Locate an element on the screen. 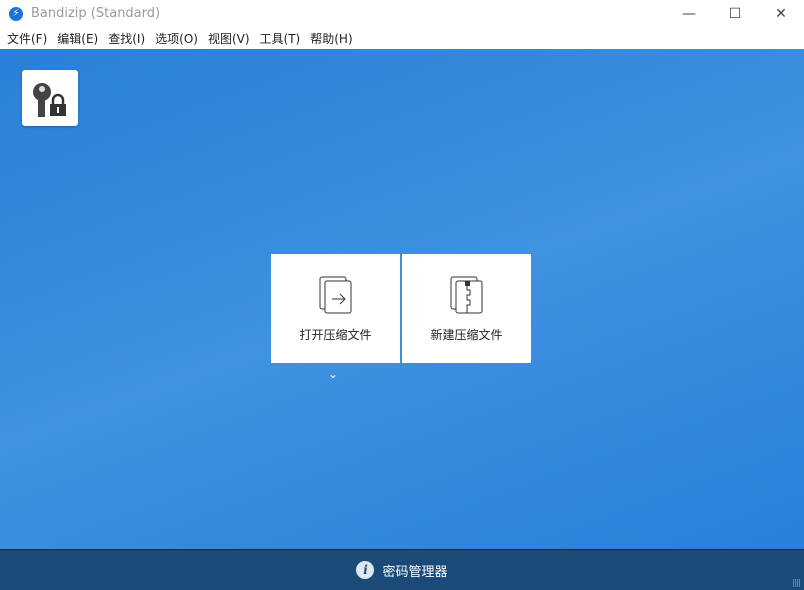 The image size is (804, 590). password-key-button is located at coordinates (50, 98).